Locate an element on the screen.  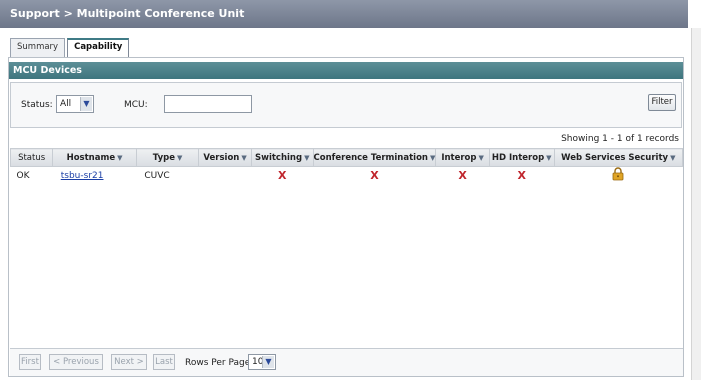
hostname-link: tsbu-sr21 is located at coordinates (82, 176).